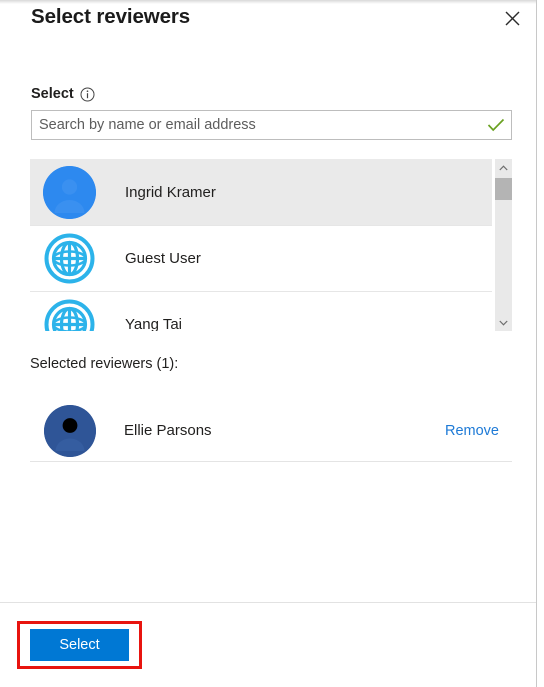 The image size is (544, 687). I want to click on search-box, so click(271, 125).